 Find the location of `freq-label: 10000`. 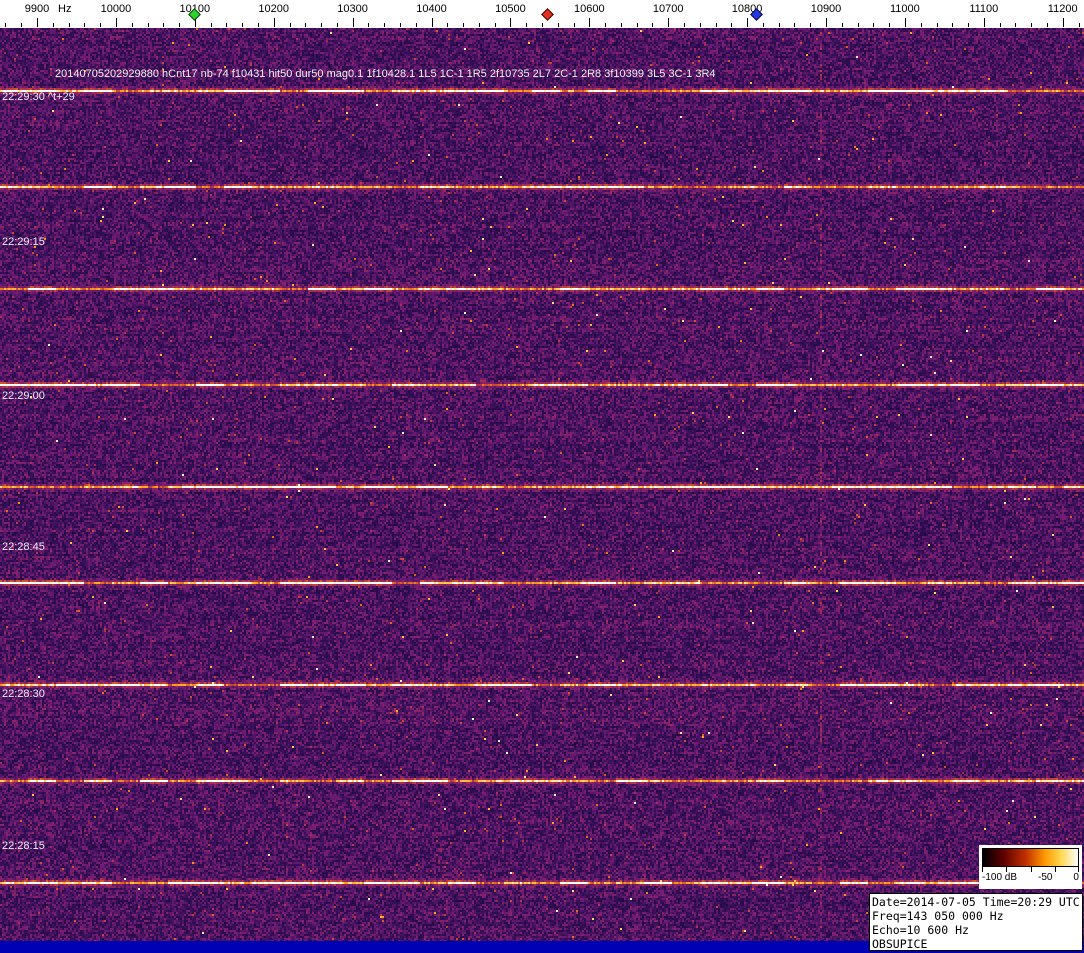

freq-label: 10000 is located at coordinates (116, 9).